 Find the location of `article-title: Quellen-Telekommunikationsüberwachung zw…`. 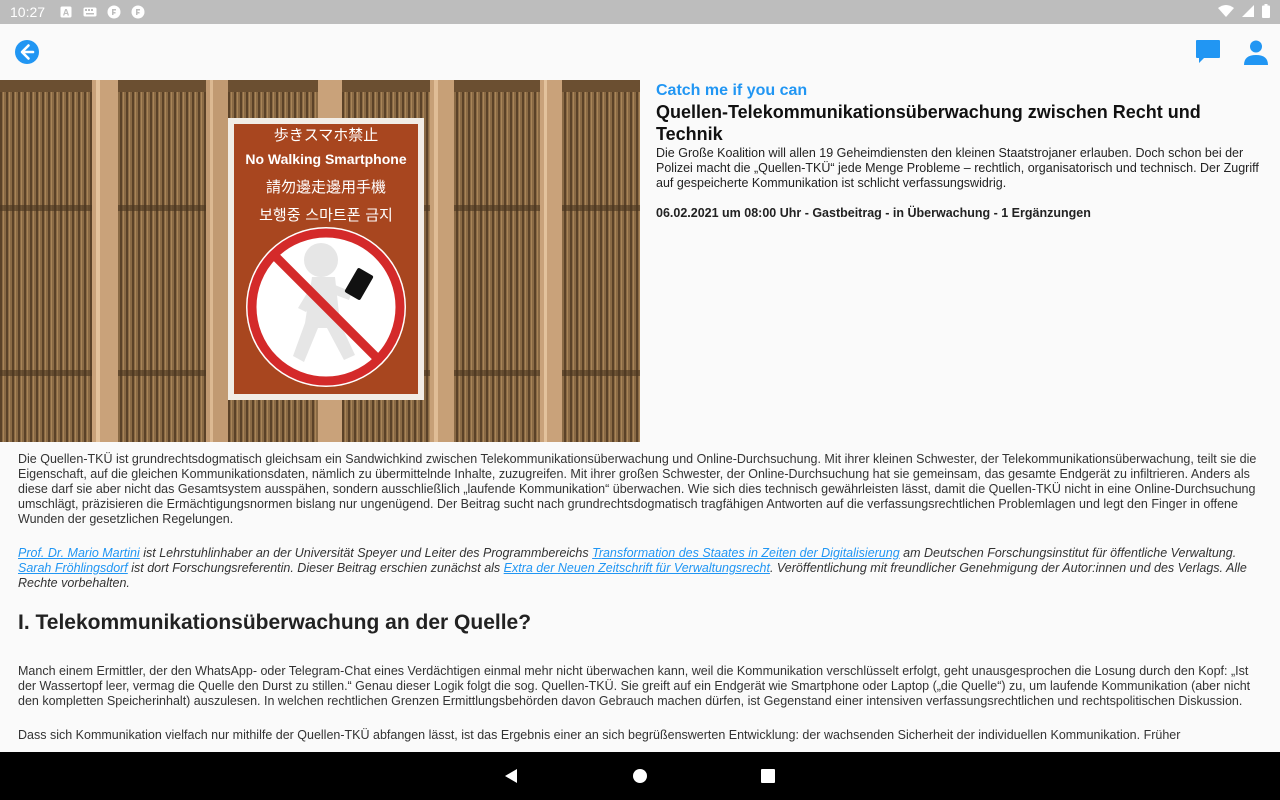

article-title: Quellen-Telekommunikationsüberwachung zw… is located at coordinates (928, 123).